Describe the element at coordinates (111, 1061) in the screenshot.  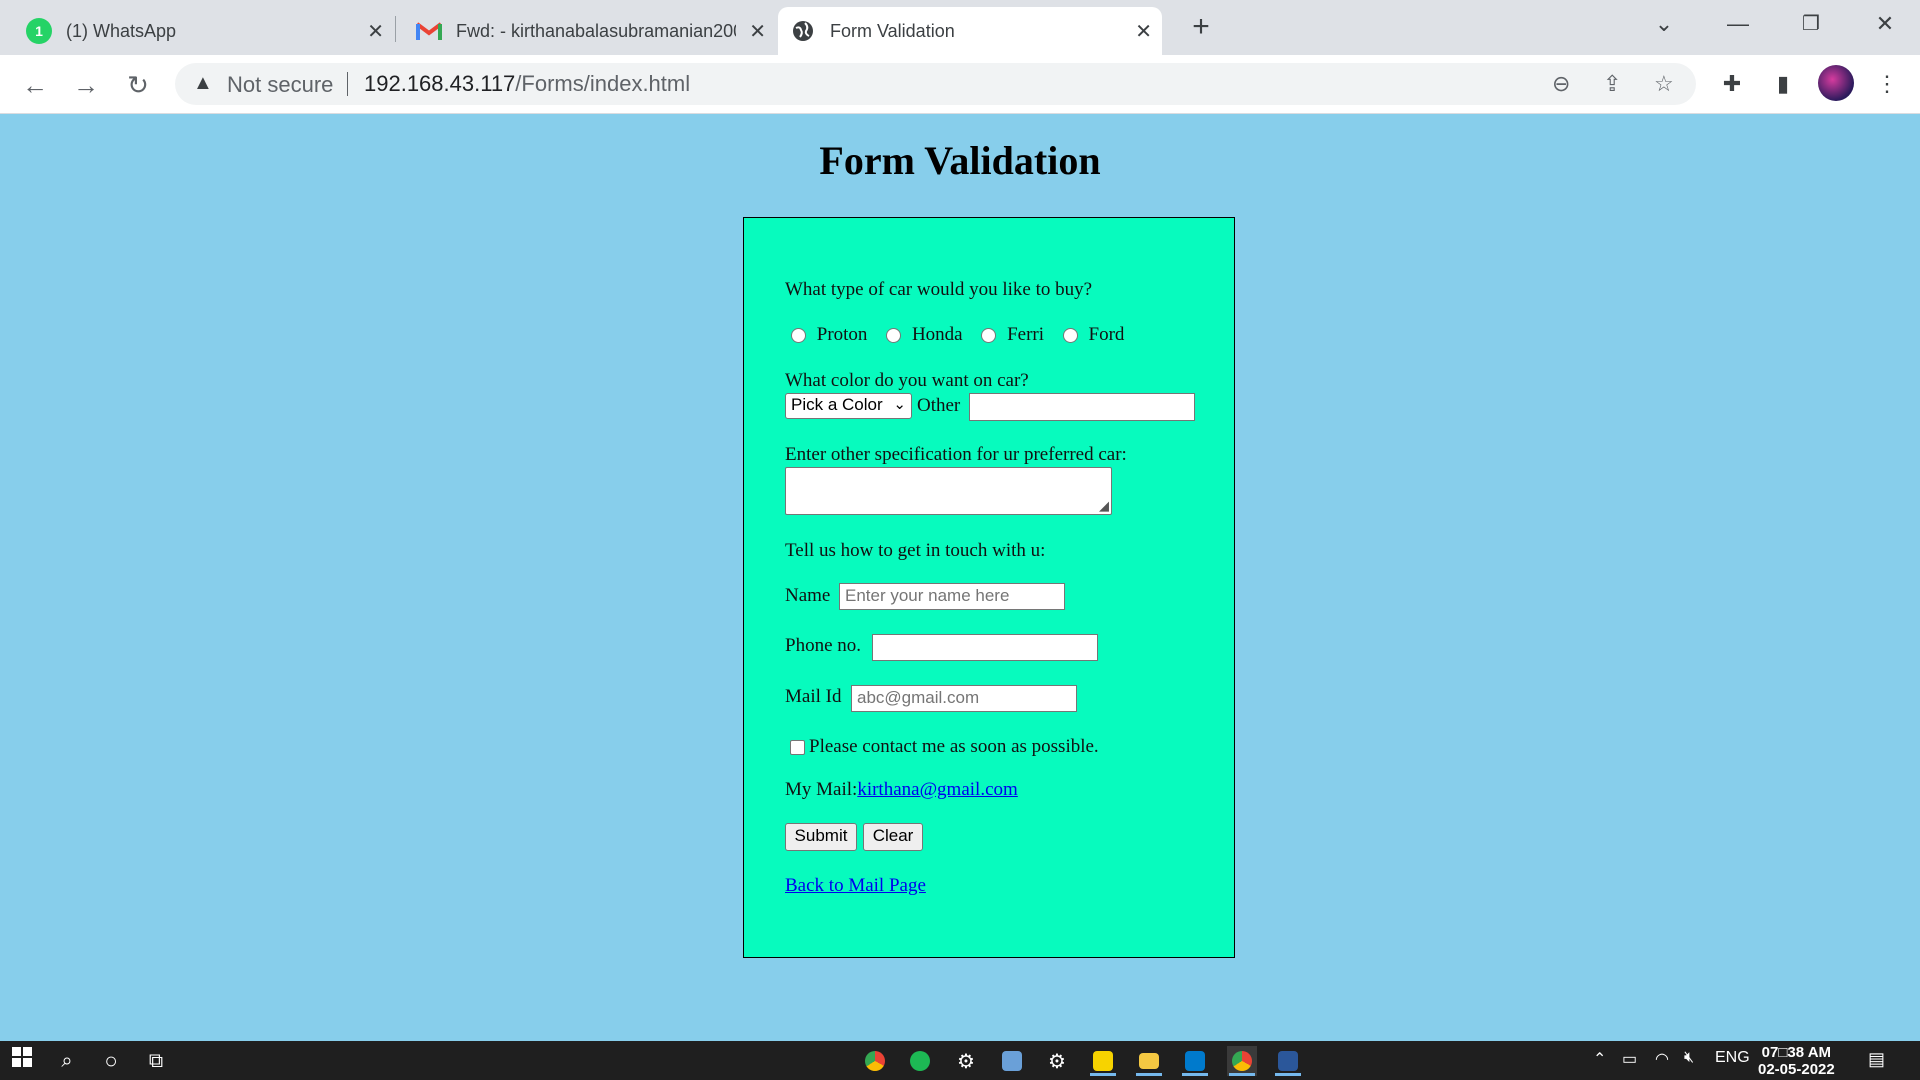
I see `cortana-icon: ○` at that location.